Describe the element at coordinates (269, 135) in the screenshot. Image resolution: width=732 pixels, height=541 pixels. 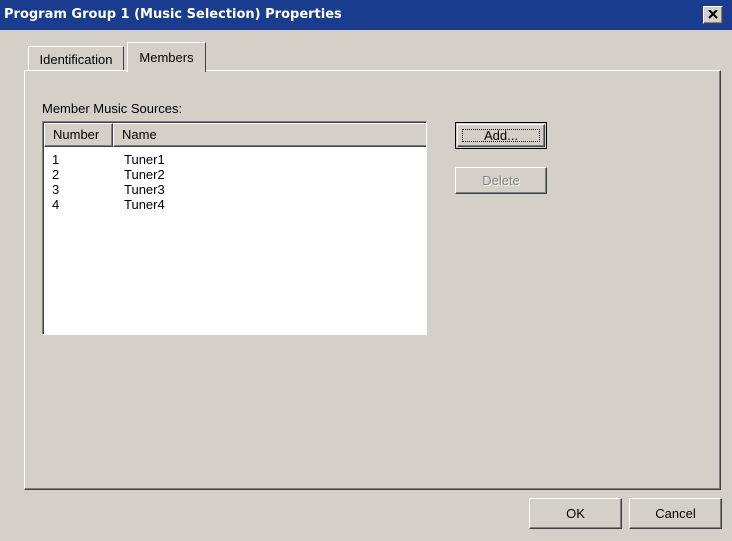
I see `column-header-name: Name` at that location.